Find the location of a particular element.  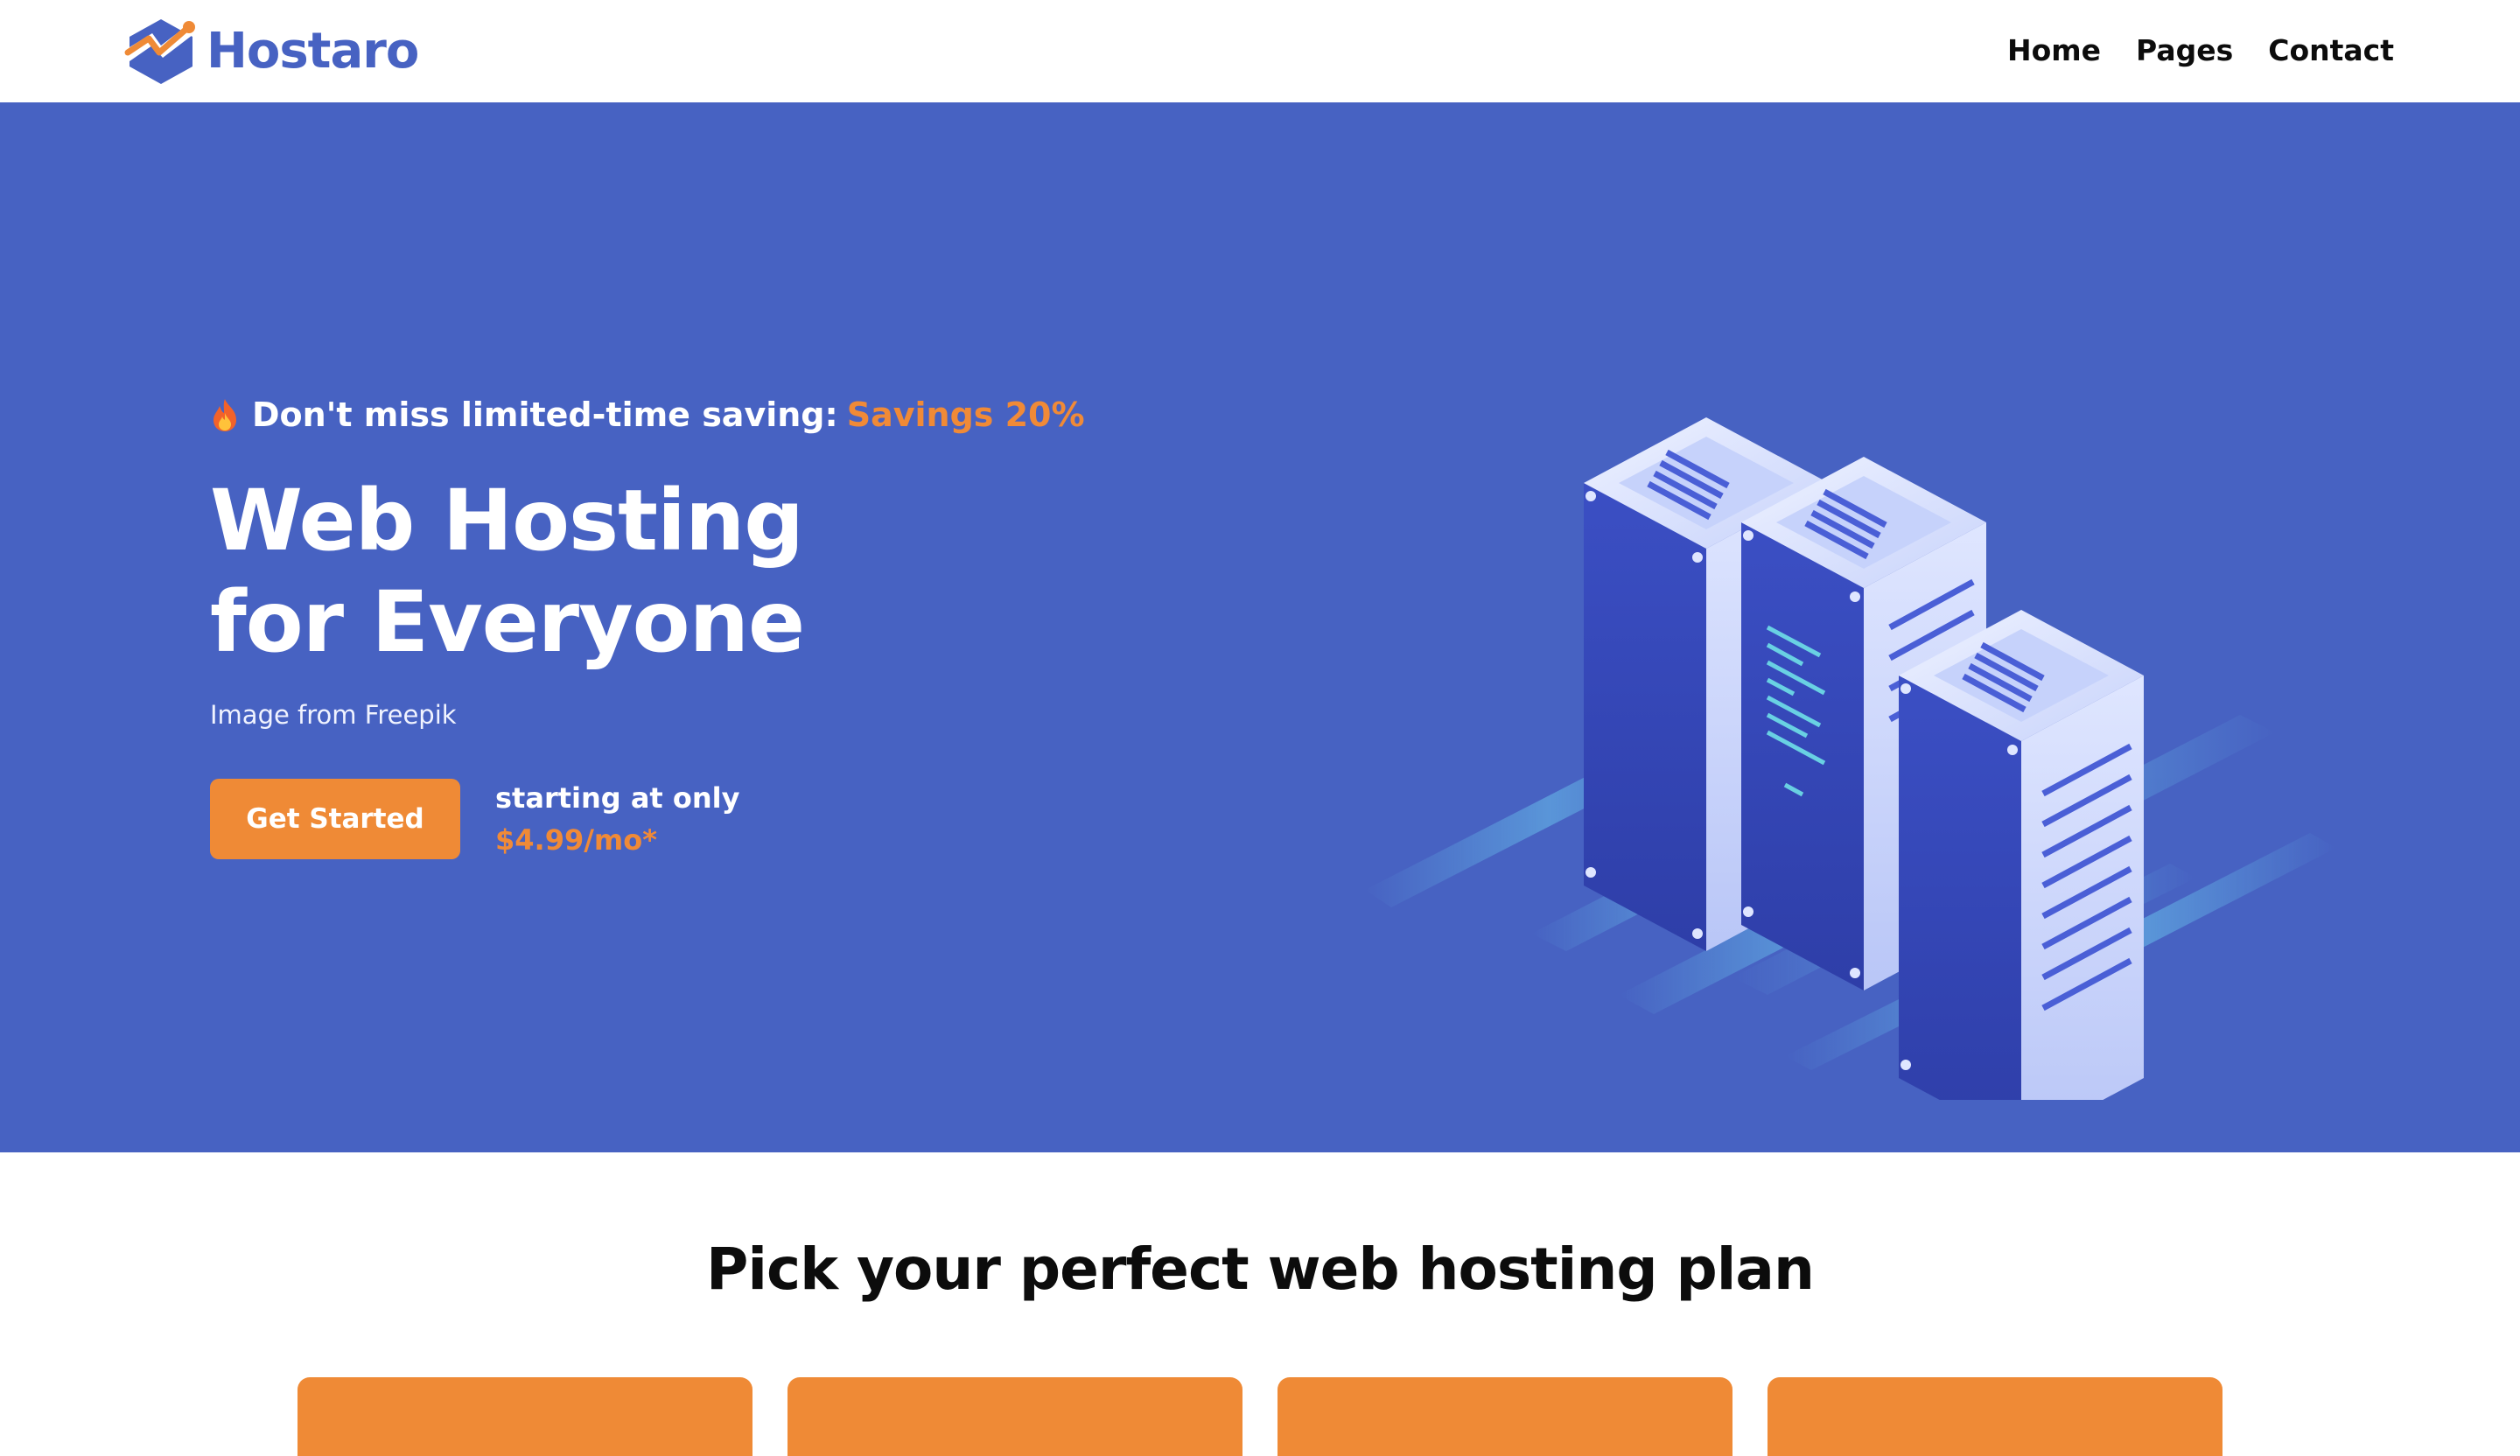

plans-section-title: Pick your perfect web hosting plan is located at coordinates (1260, 1269).